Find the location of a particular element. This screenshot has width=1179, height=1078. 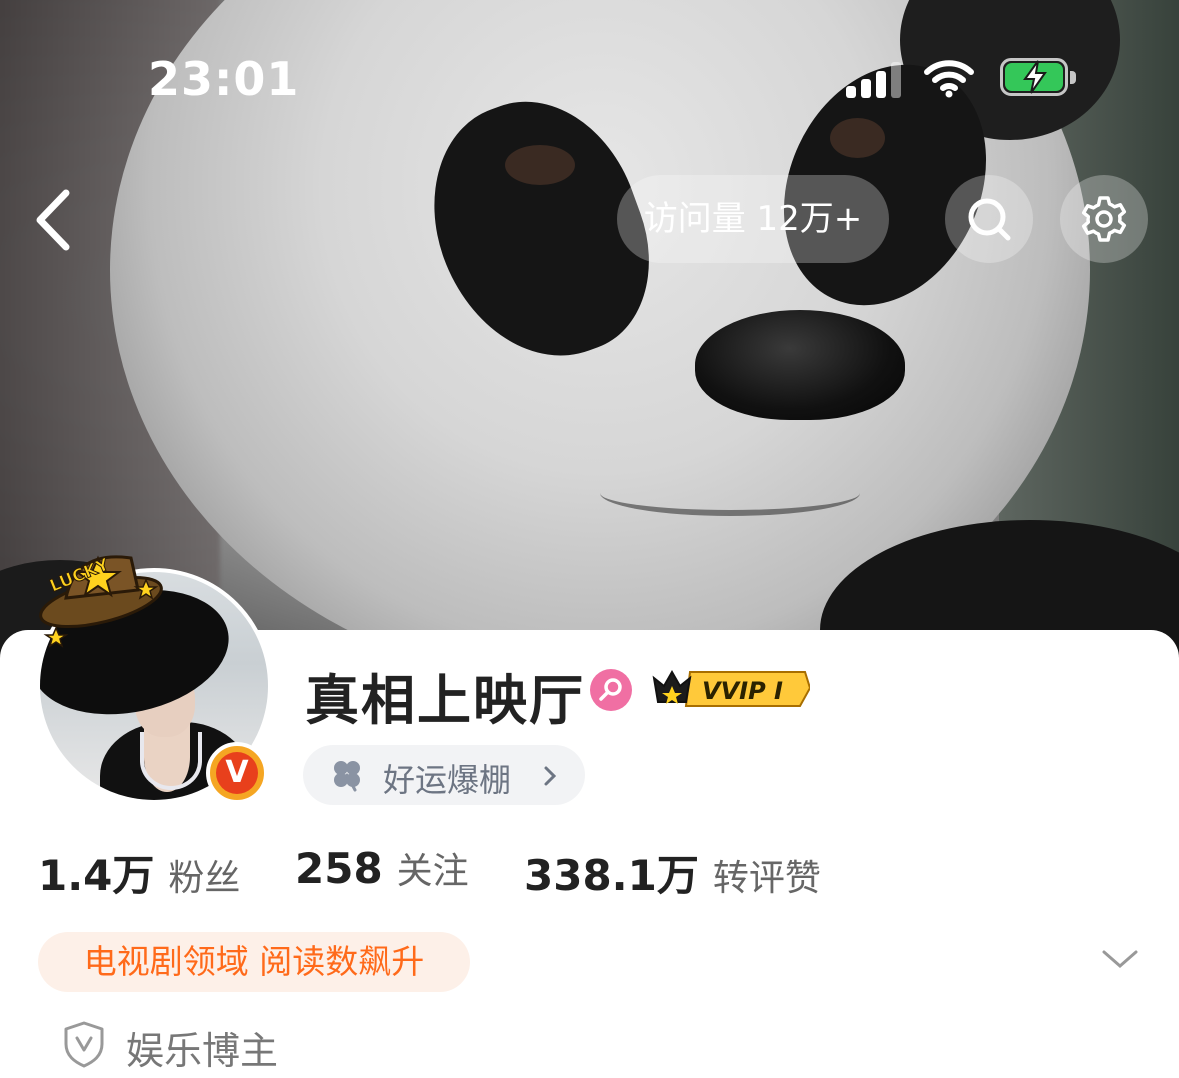

shield-v-icon is located at coordinates (84, 1044).